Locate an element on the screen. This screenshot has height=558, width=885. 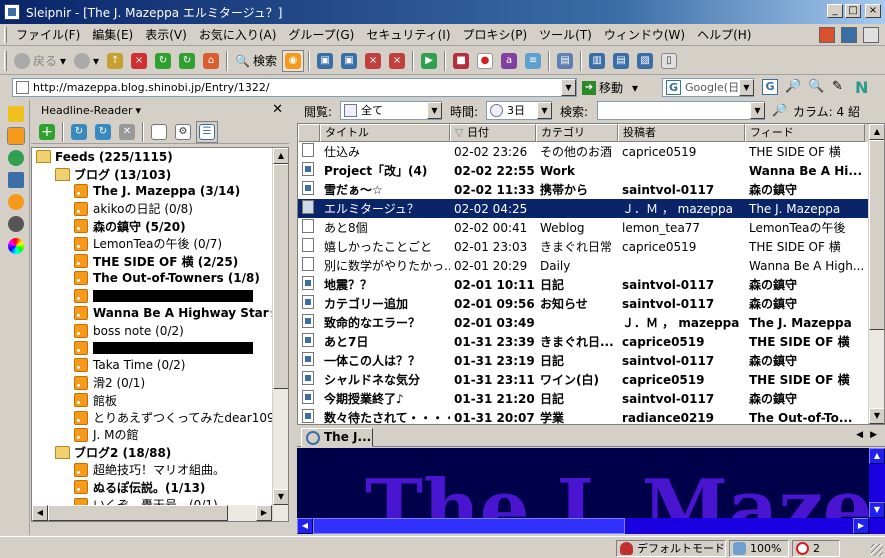
new-page-button is located at coordinates (159, 132).